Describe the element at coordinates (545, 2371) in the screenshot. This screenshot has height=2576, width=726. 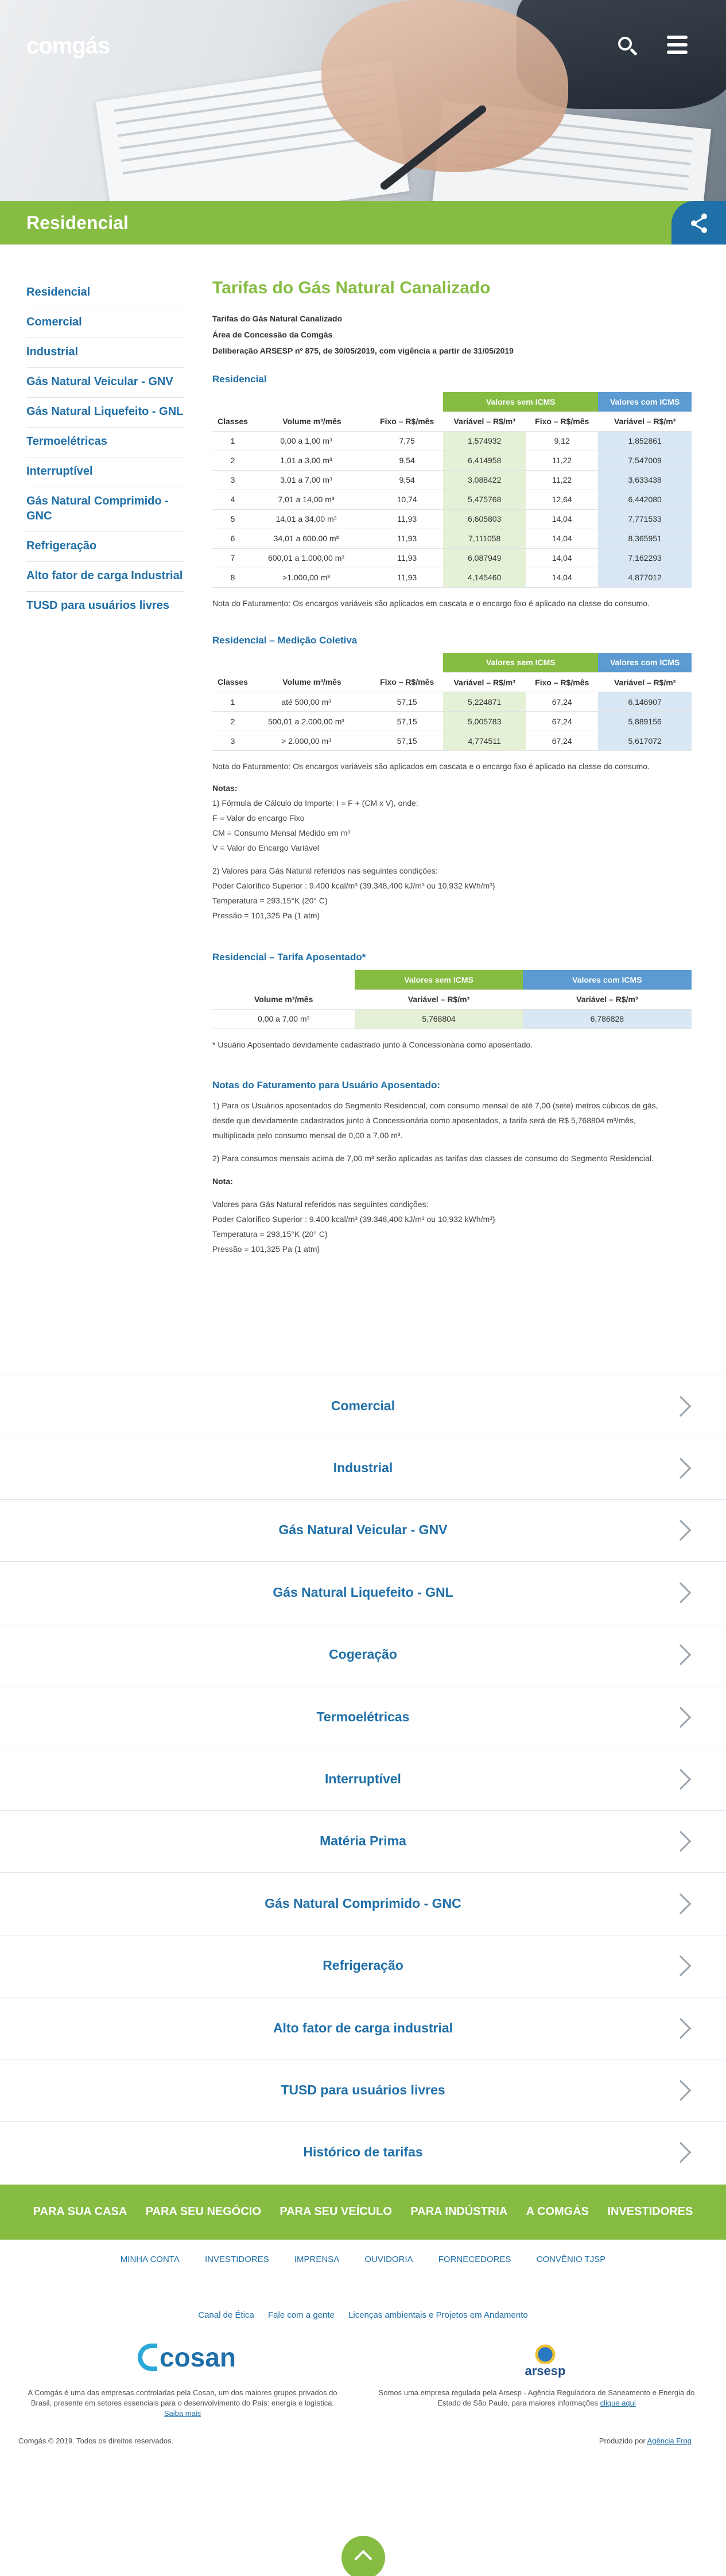
I see `arsesp-logo-text: arsesp` at that location.